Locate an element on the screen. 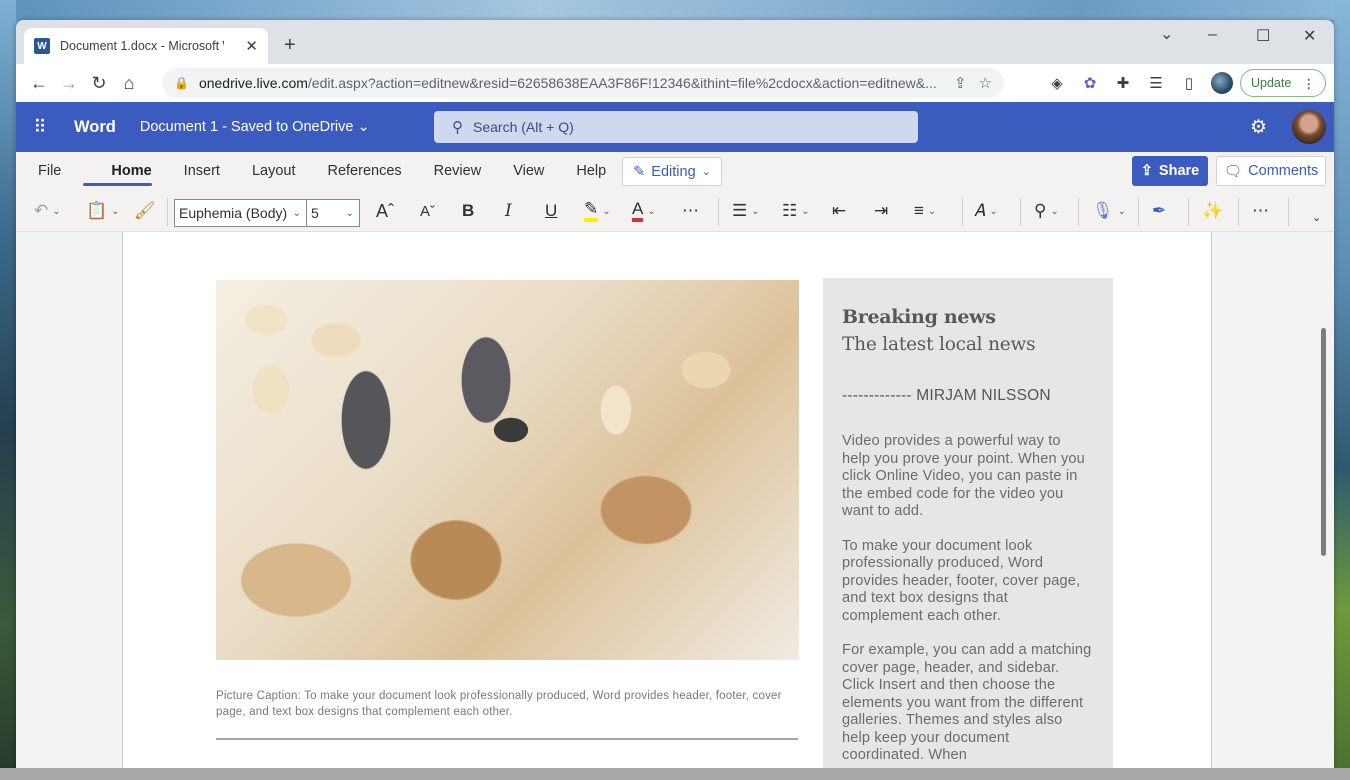 This screenshot has width=1350, height=780. update-label: Update is located at coordinates (1271, 83).